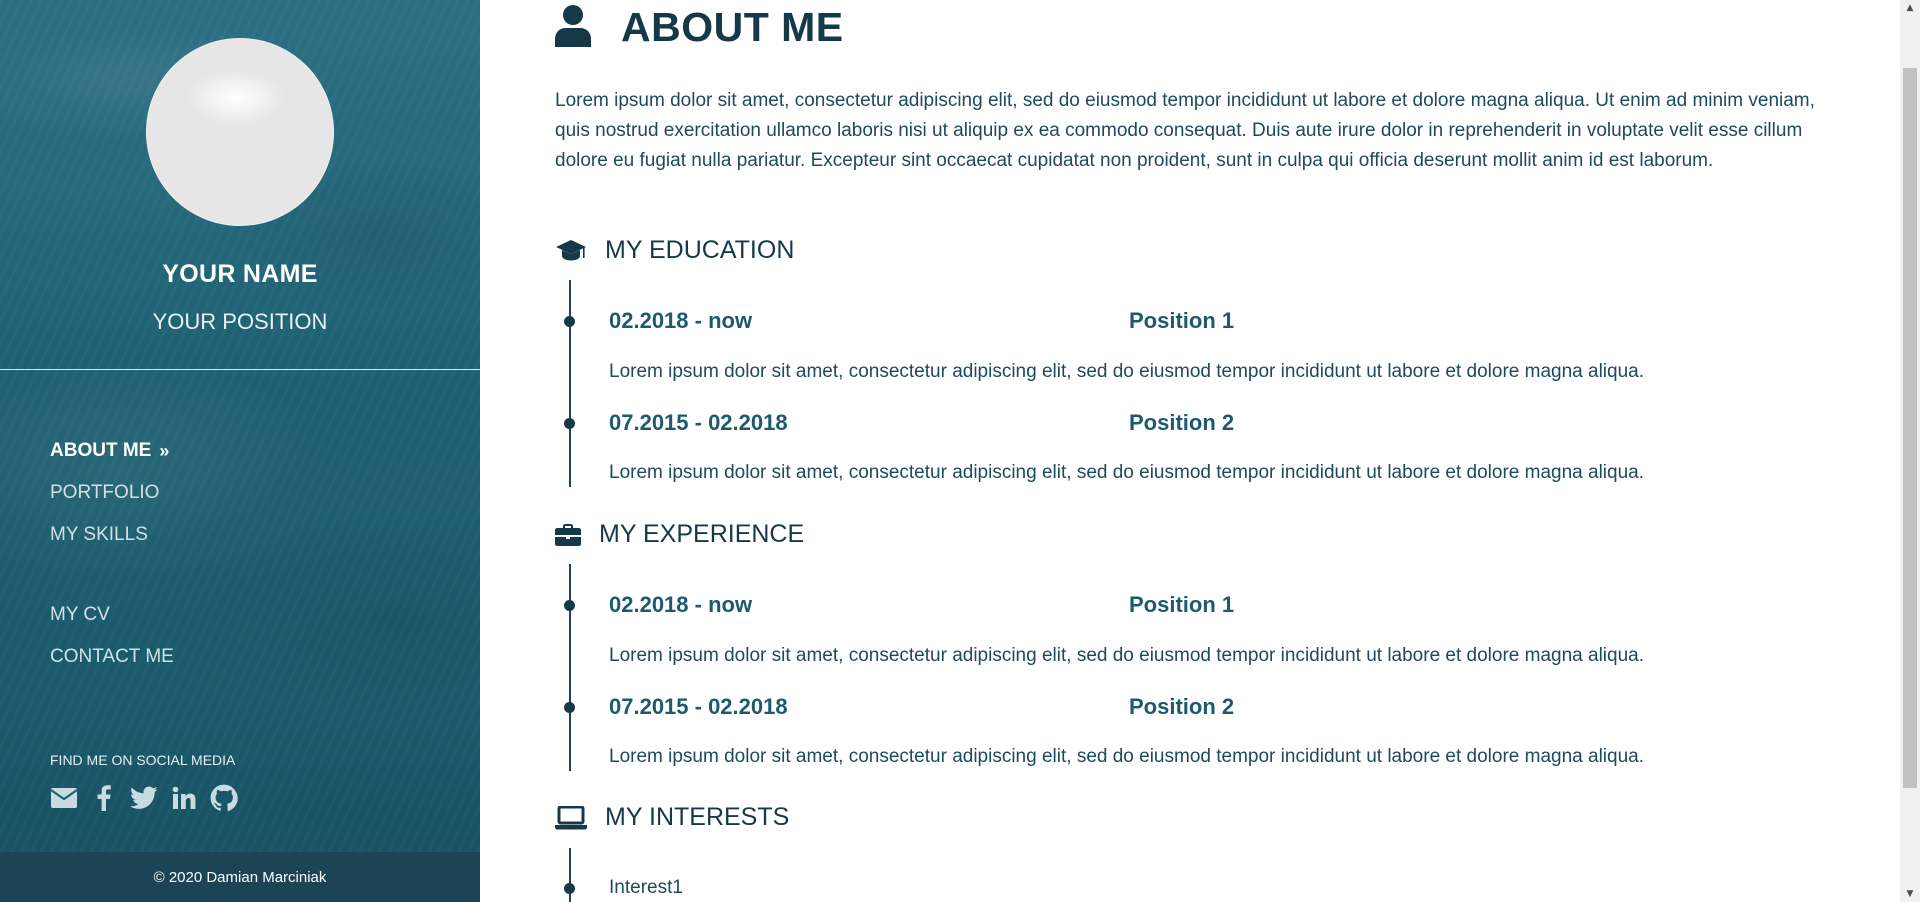 This screenshot has width=1920, height=902. I want to click on nav-item-label: MY CV, so click(80, 614).